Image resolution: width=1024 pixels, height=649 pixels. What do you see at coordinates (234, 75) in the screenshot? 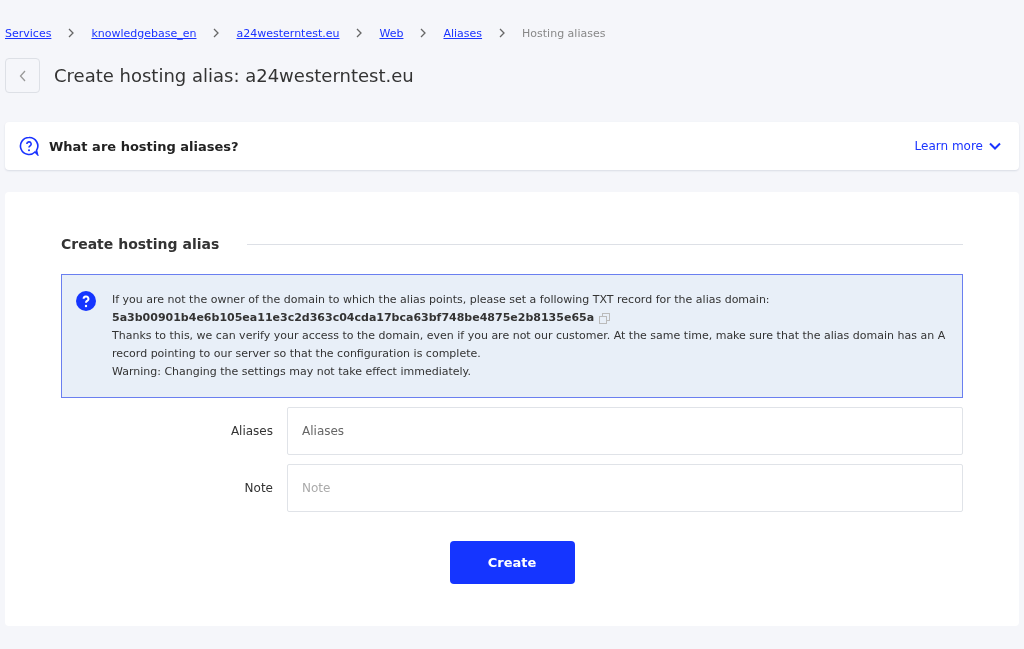
I see `page-title: Create hosting alias: a24westerntest.eu` at bounding box center [234, 75].